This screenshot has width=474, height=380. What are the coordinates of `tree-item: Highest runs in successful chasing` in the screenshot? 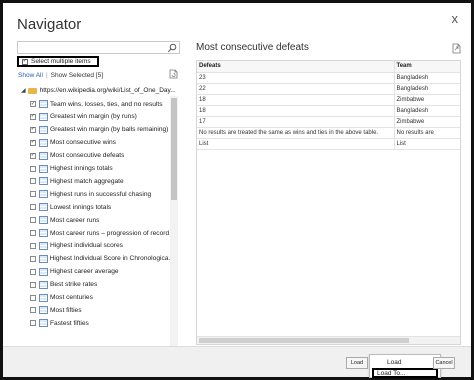 It's located at (100, 194).